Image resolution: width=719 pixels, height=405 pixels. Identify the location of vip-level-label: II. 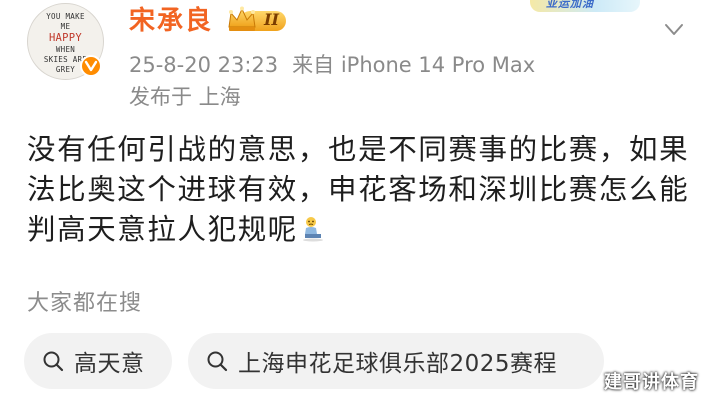
(271, 19).